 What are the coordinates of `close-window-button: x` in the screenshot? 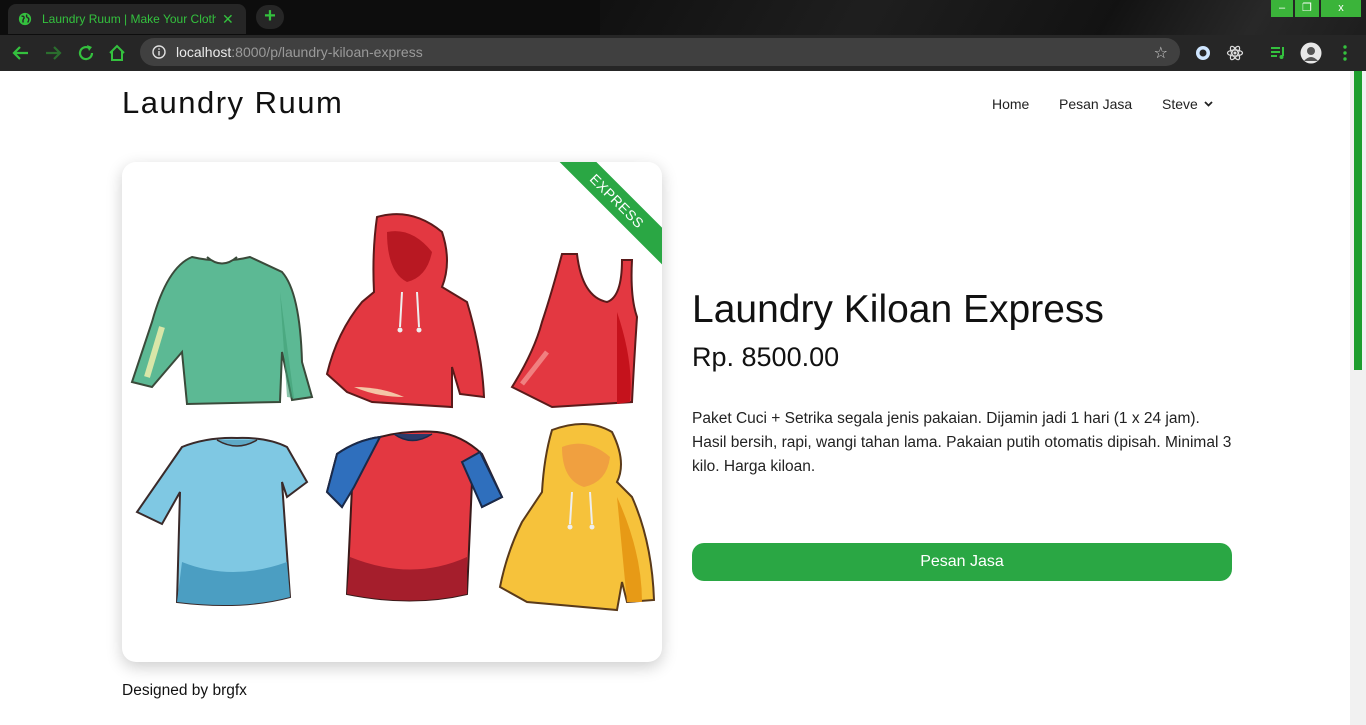 It's located at (1341, 8).